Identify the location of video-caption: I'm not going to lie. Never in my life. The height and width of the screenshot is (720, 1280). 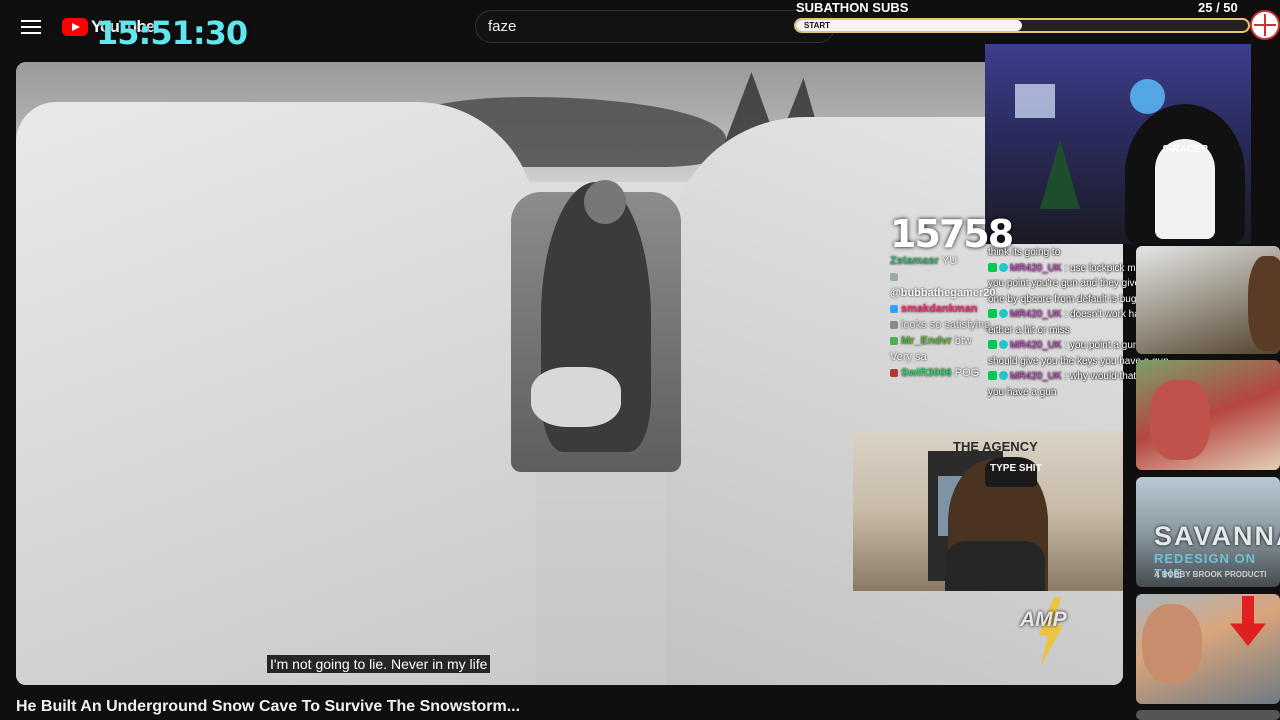
(379, 664).